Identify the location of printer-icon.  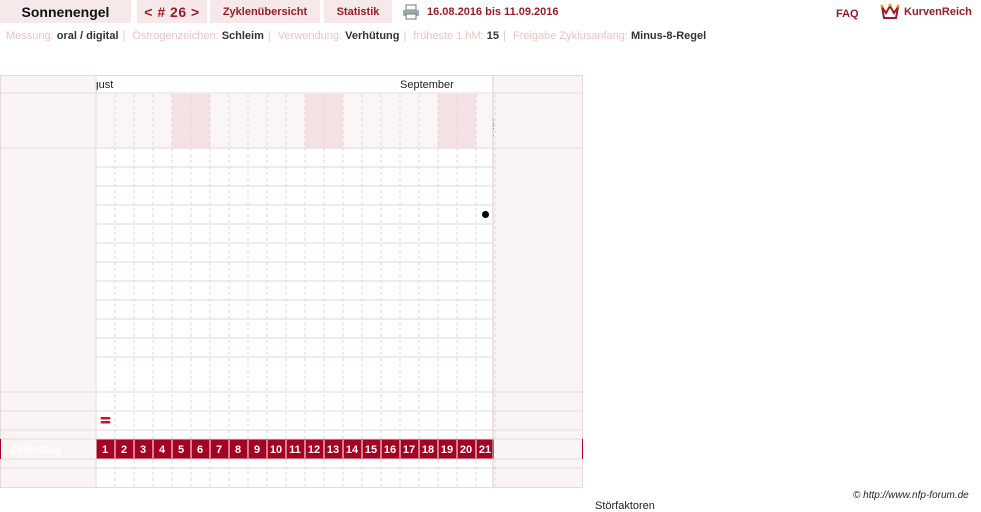
(411, 12).